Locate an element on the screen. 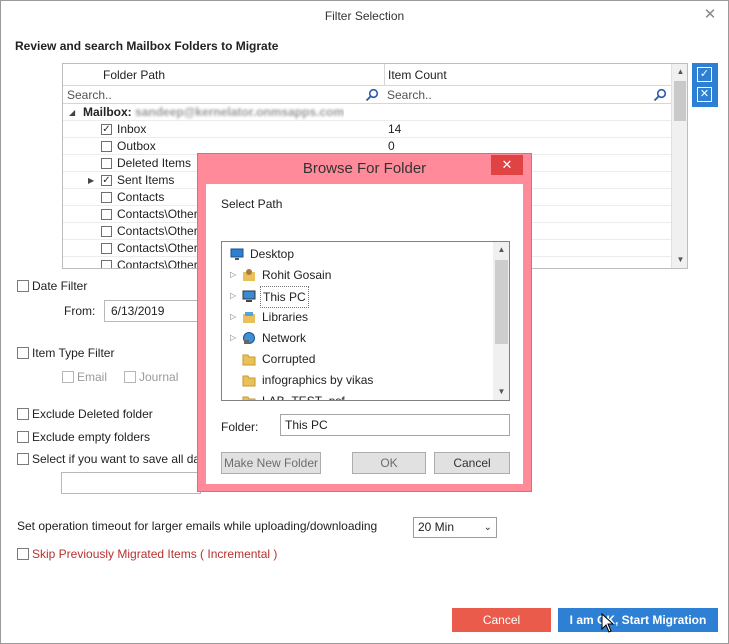 The width and height of the screenshot is (729, 644). window-title: Filter Selection is located at coordinates (364, 16).